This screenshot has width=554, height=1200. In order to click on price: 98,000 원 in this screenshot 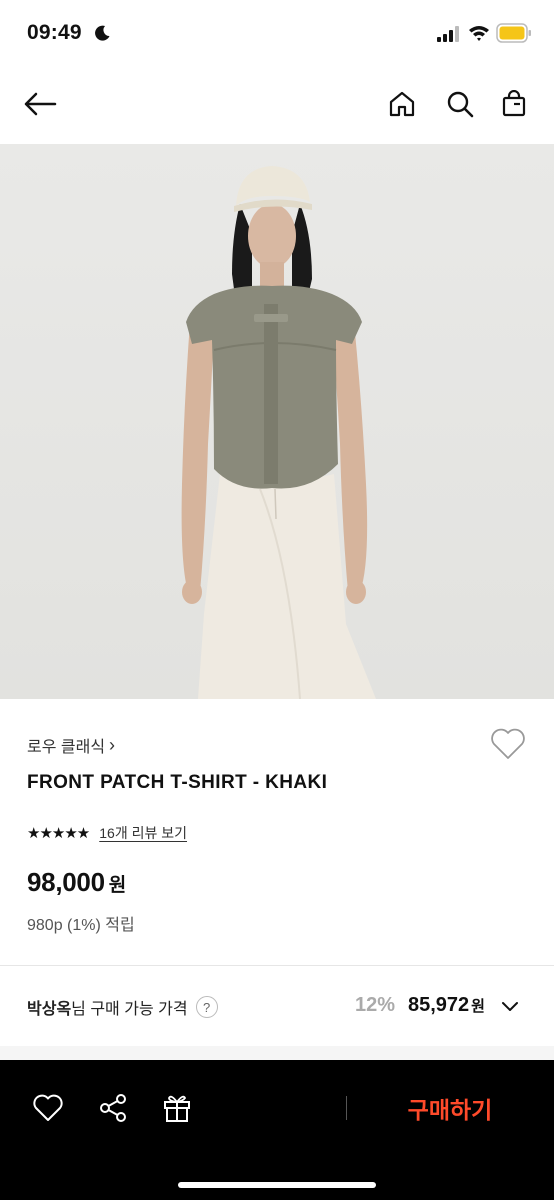, I will do `click(76, 882)`.